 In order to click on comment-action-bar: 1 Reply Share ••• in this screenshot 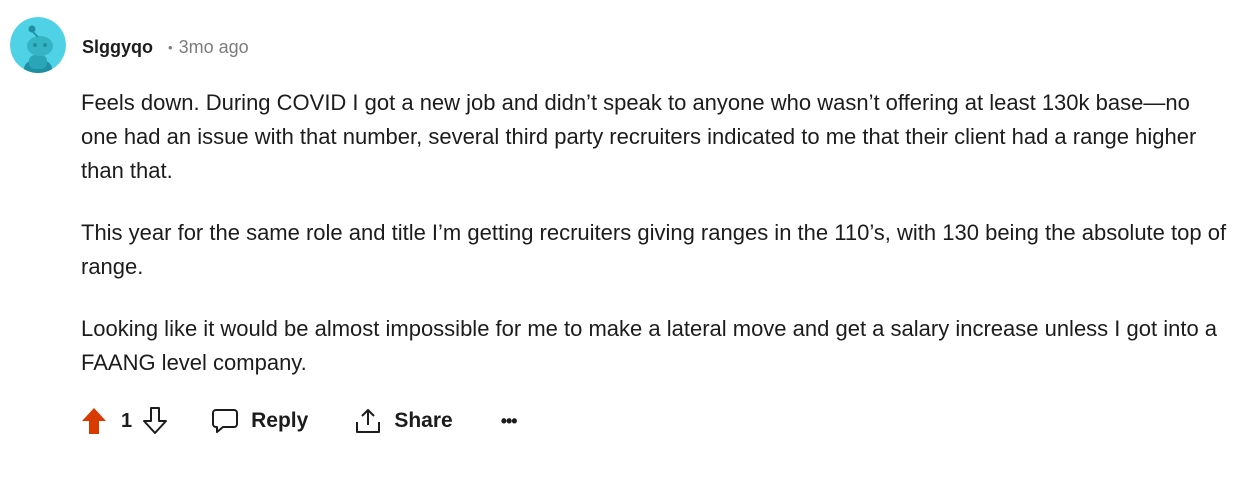, I will do `click(299, 421)`.